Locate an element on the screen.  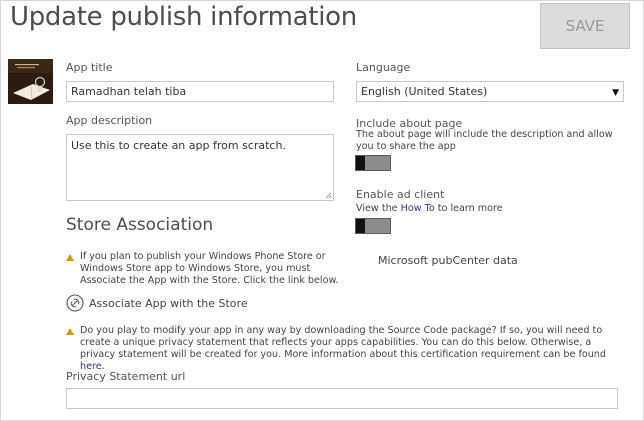
ad-client-label: Enable ad client is located at coordinates (400, 194).